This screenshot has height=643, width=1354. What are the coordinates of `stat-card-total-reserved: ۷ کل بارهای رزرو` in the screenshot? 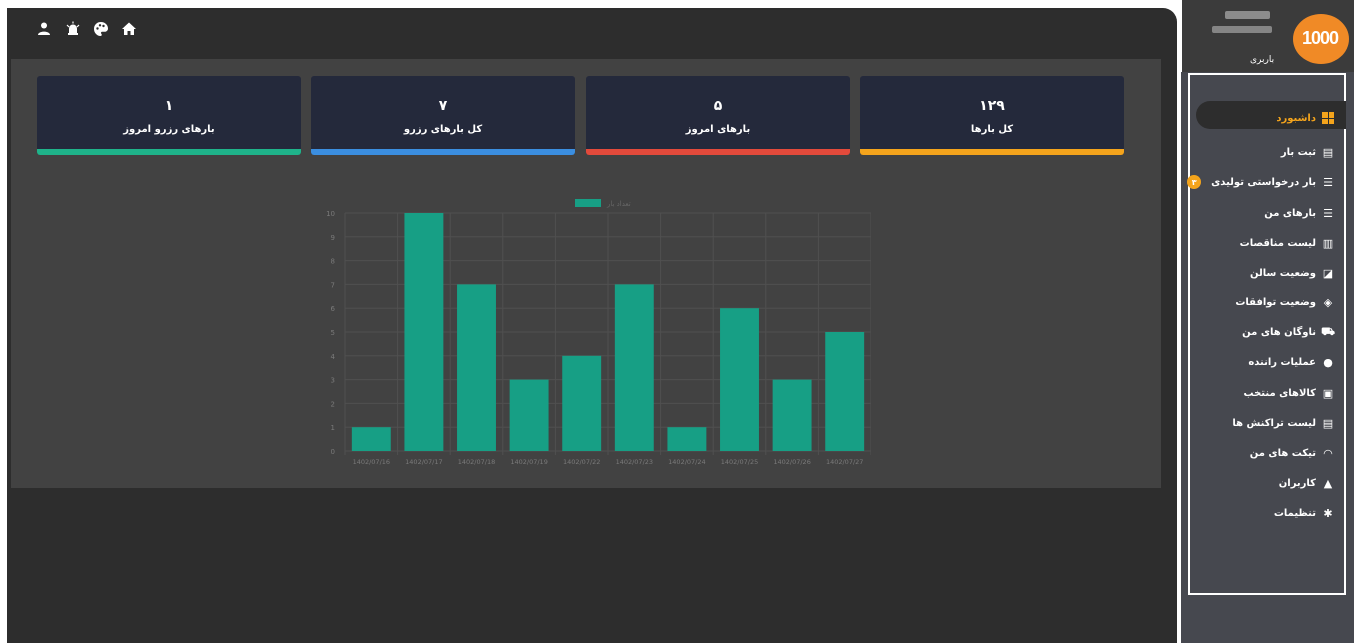 It's located at (443, 115).